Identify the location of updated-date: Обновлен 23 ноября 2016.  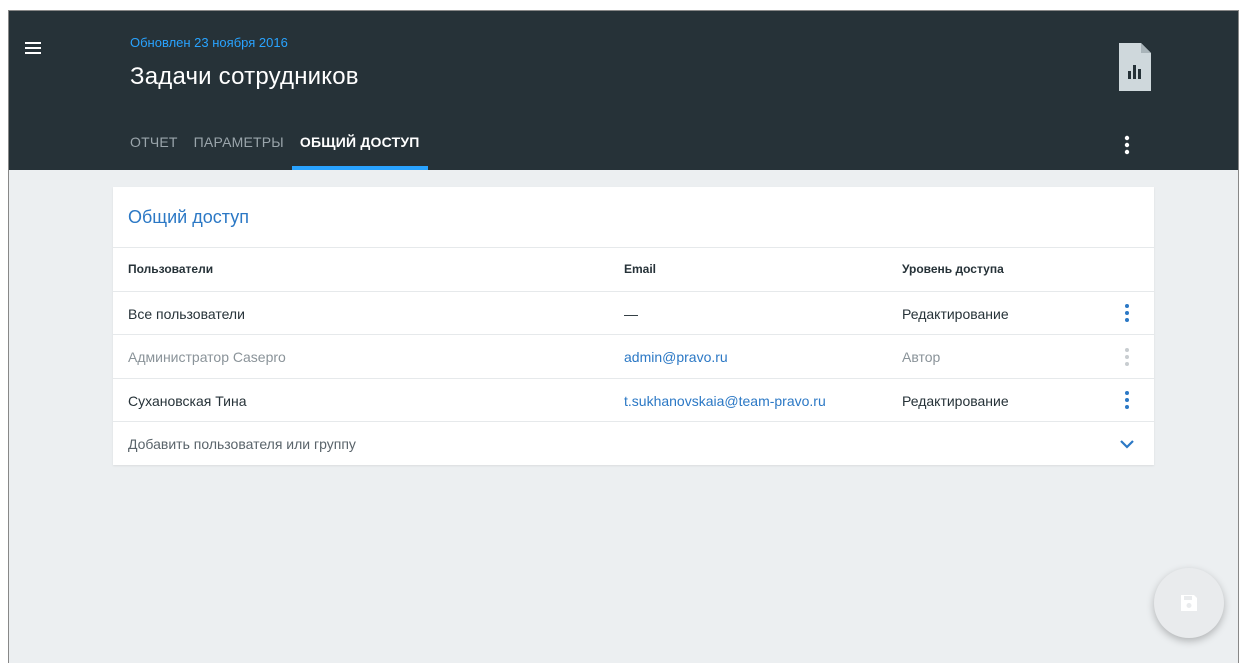
(209, 42).